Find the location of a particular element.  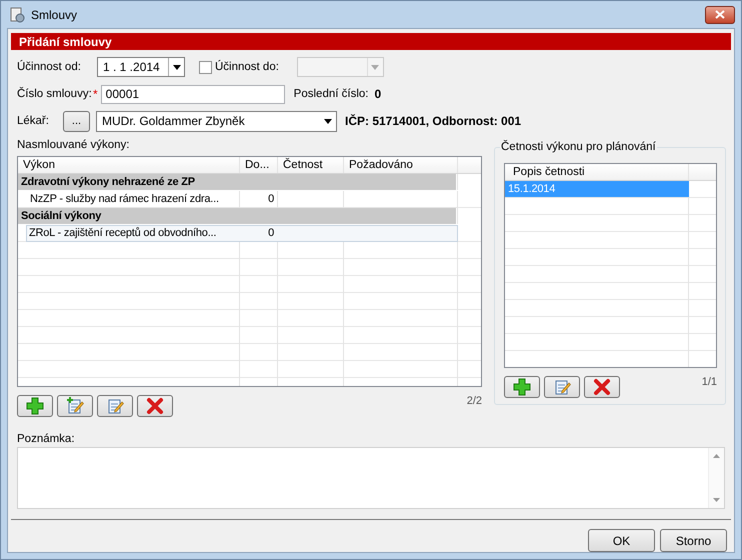

close-button is located at coordinates (720, 15).